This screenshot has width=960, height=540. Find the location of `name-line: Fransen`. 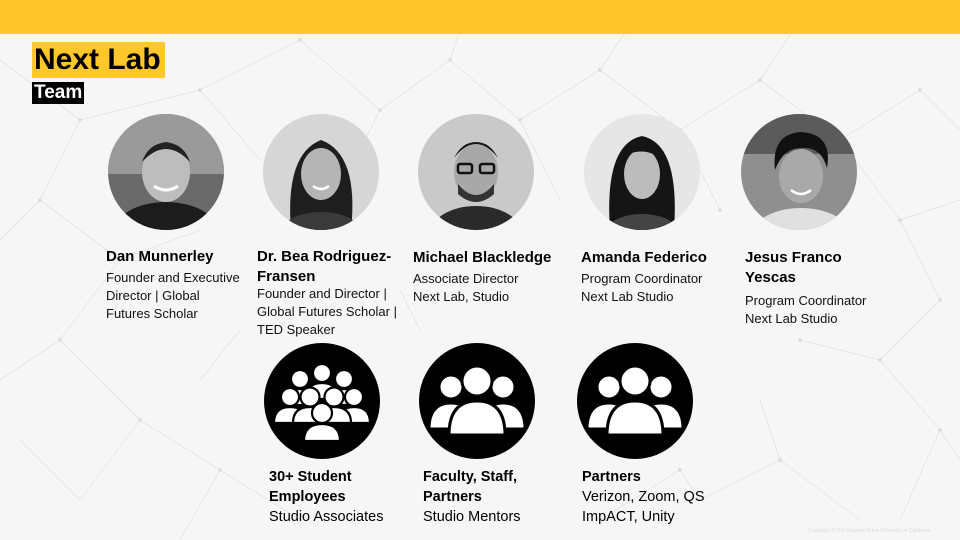

name-line: Fransen is located at coordinates (286, 276).